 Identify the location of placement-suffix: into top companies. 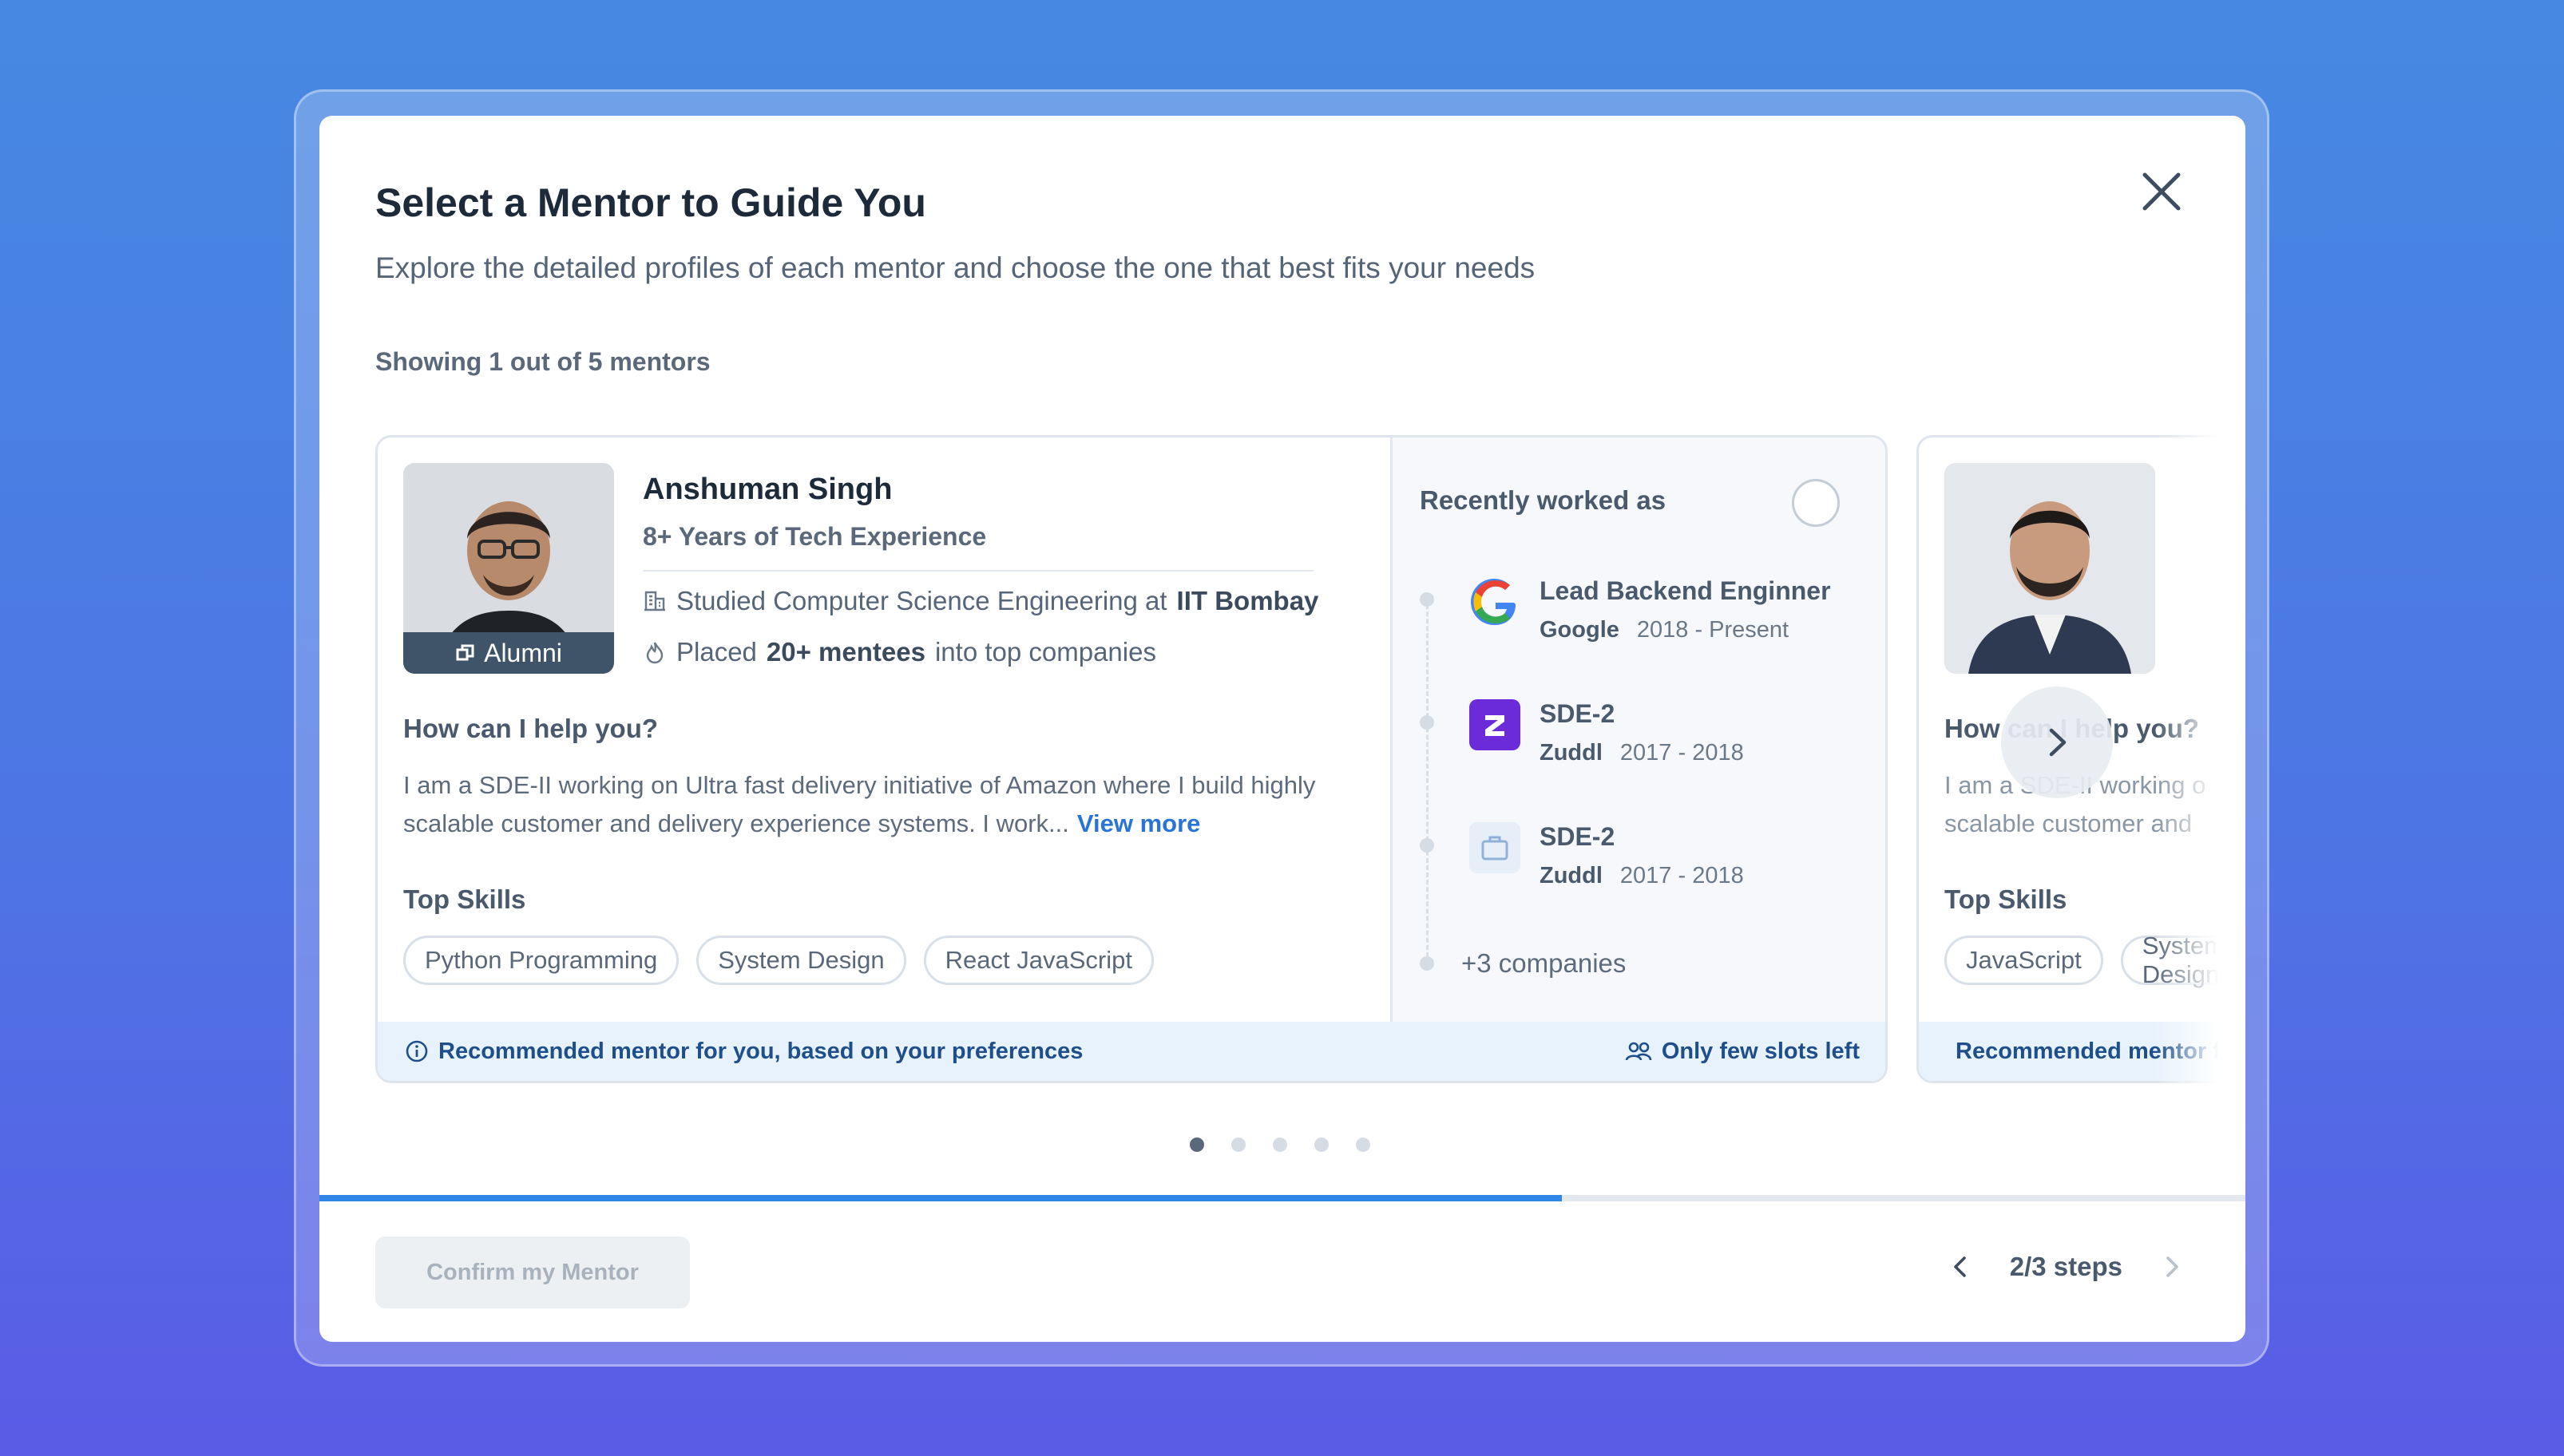
(1045, 652).